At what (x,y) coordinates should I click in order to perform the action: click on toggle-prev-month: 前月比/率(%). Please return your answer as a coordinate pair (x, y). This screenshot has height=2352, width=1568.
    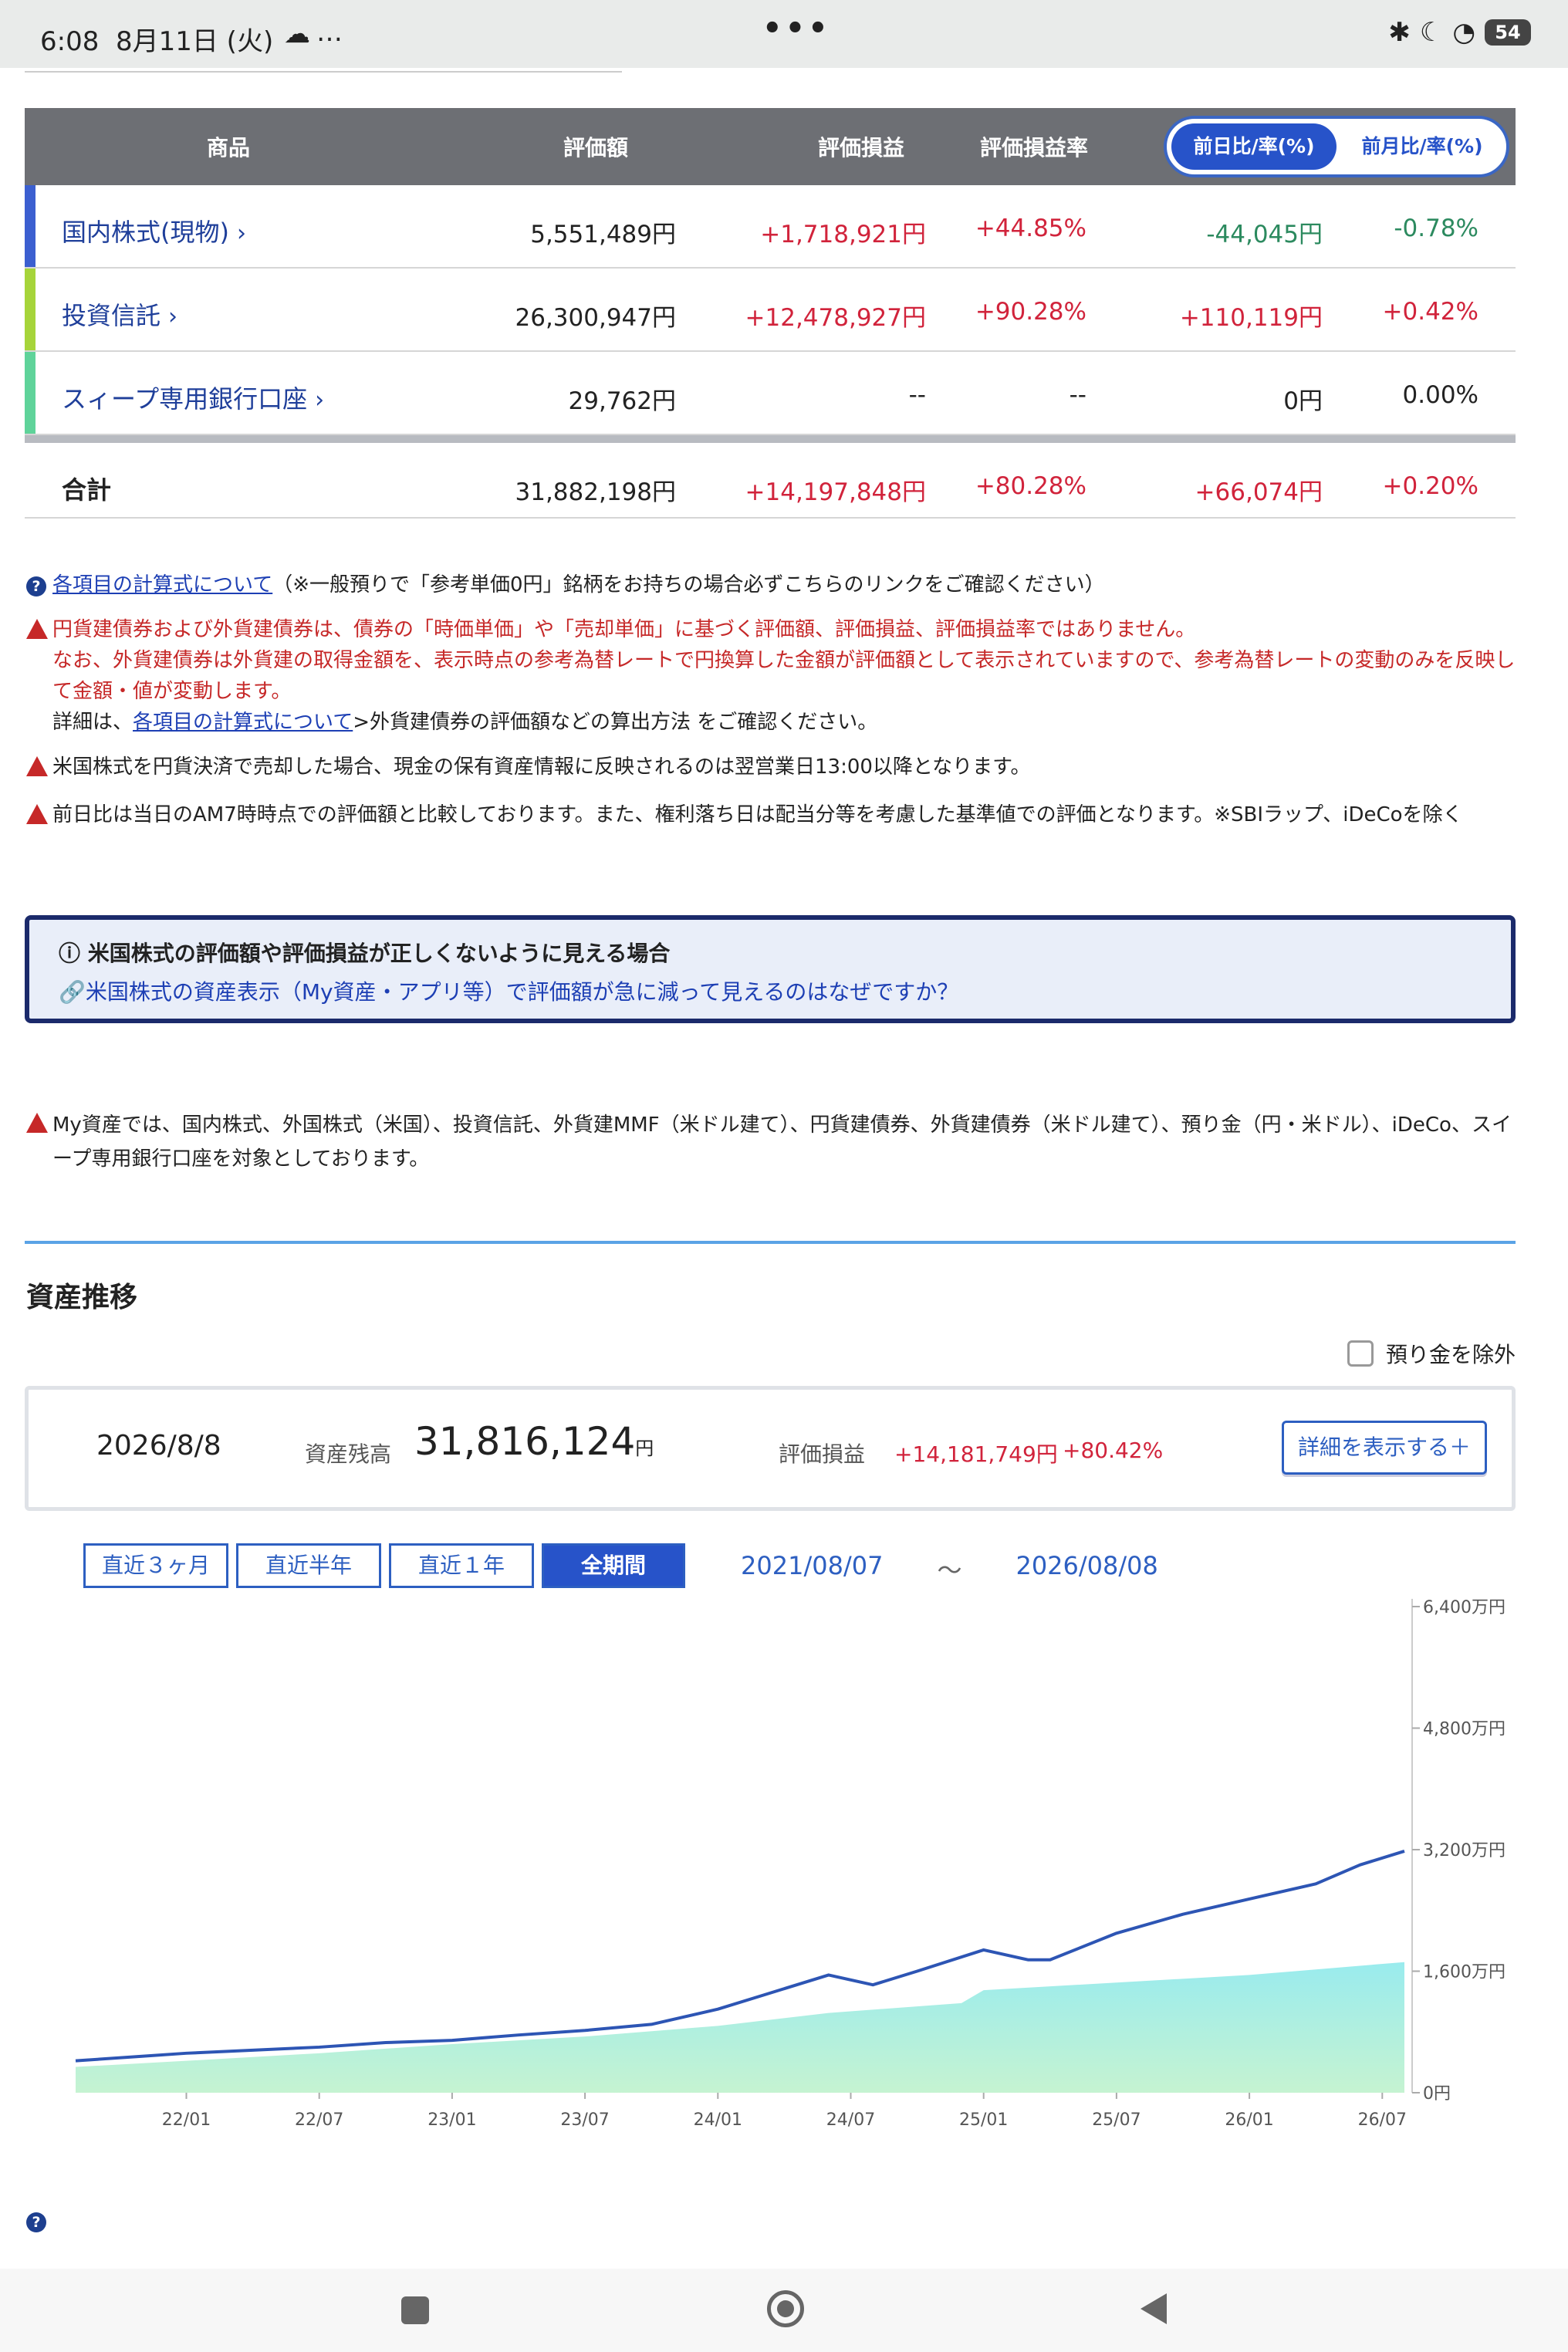
    Looking at the image, I should click on (1422, 146).